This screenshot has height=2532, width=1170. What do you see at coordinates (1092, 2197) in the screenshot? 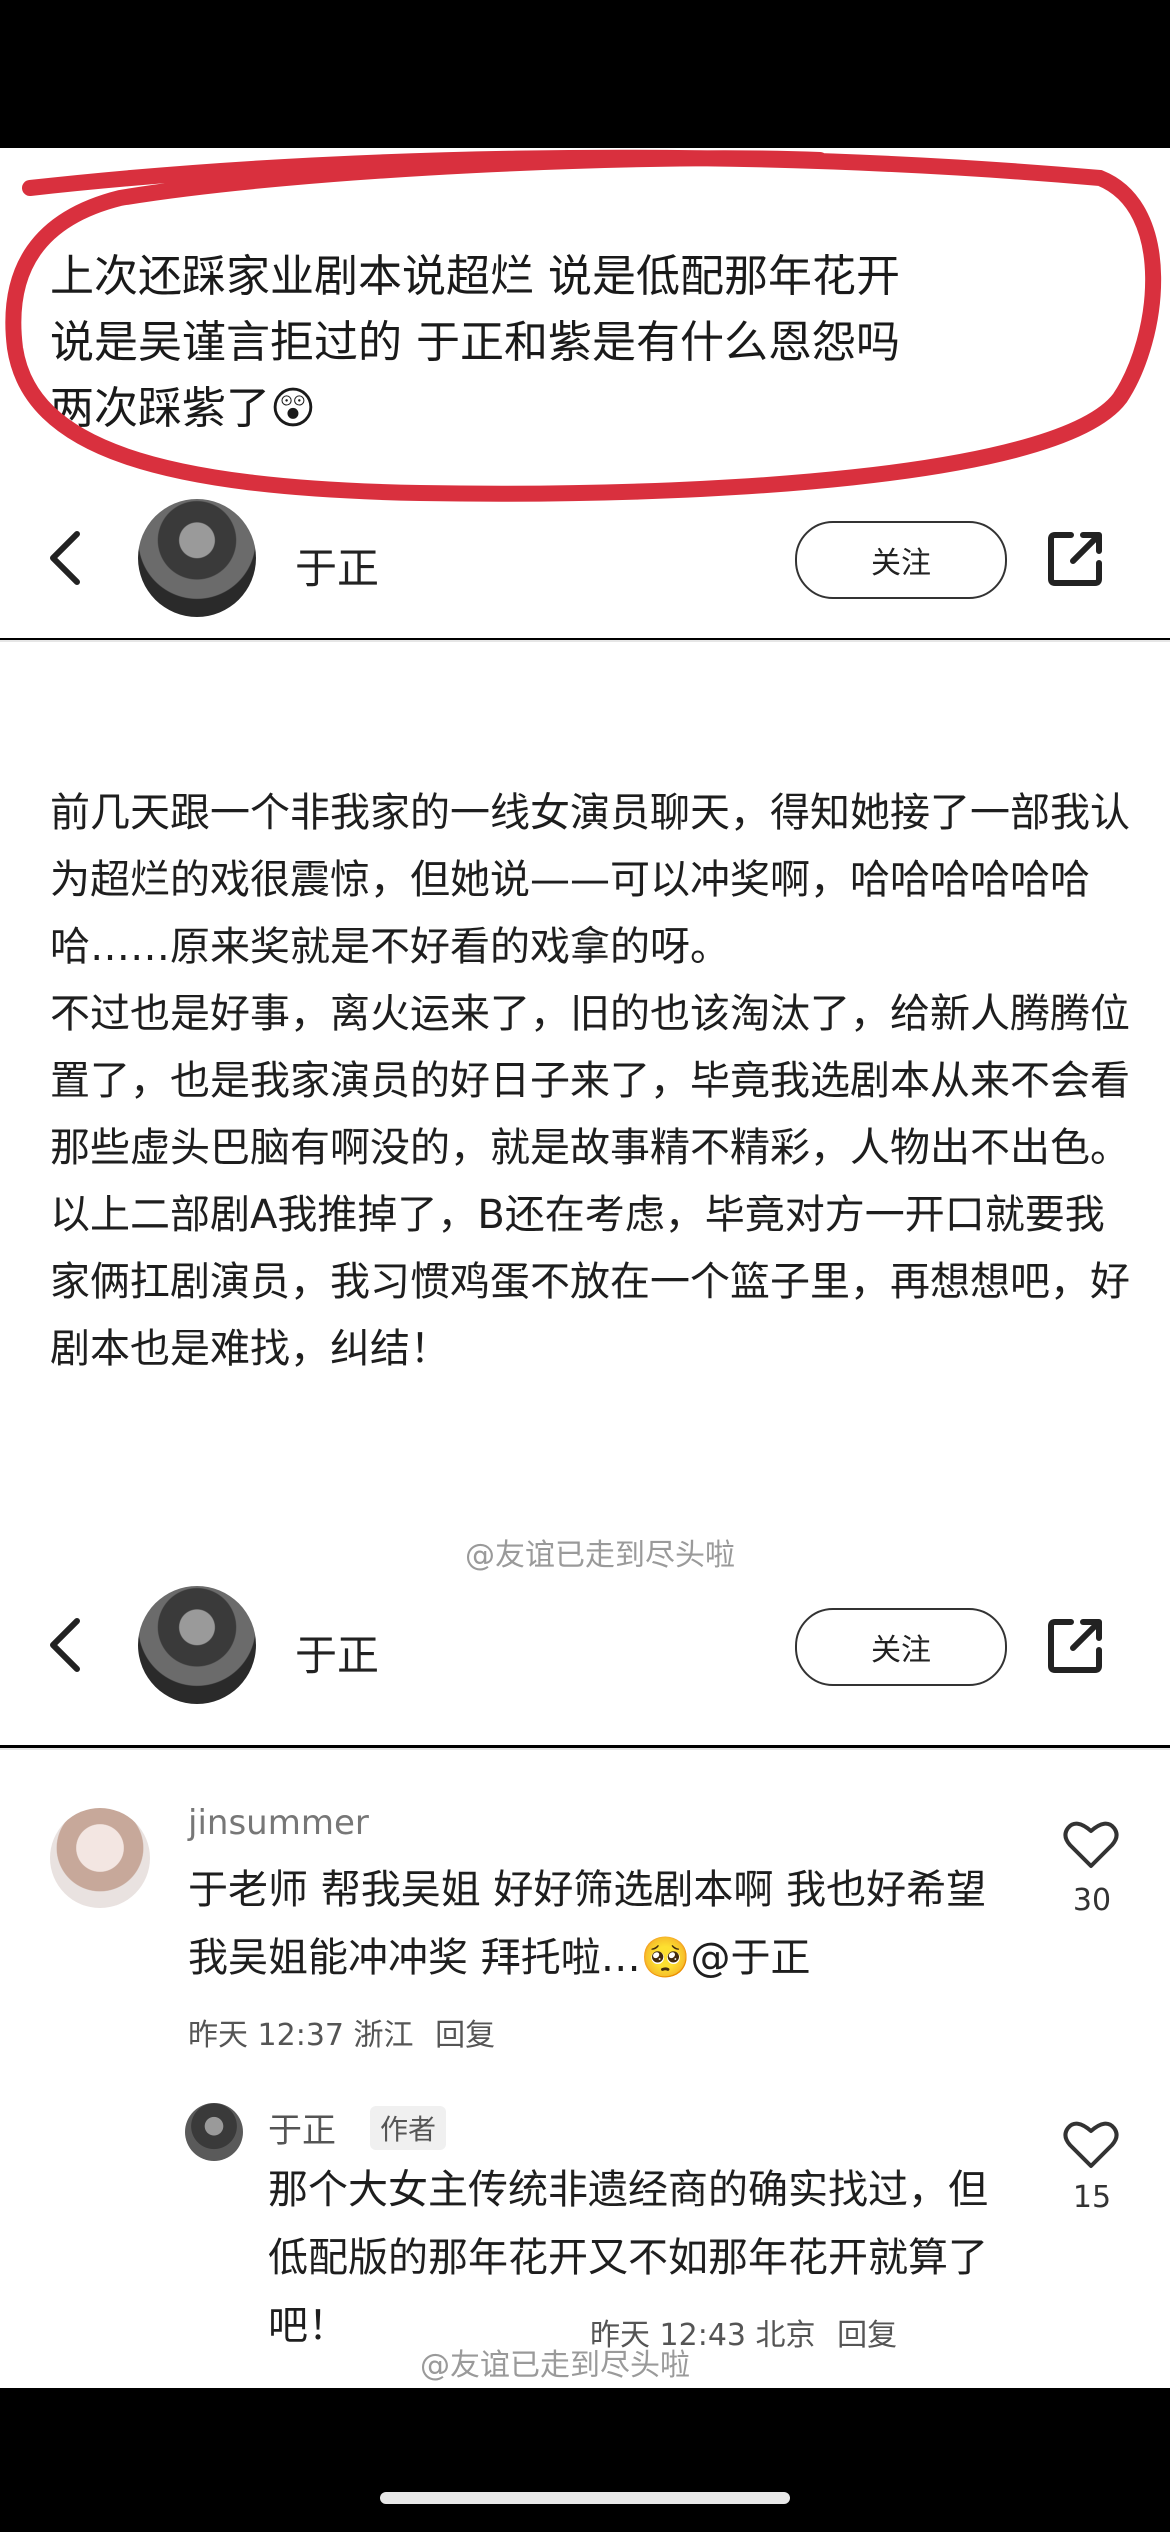
I see `like-count: 15` at bounding box center [1092, 2197].